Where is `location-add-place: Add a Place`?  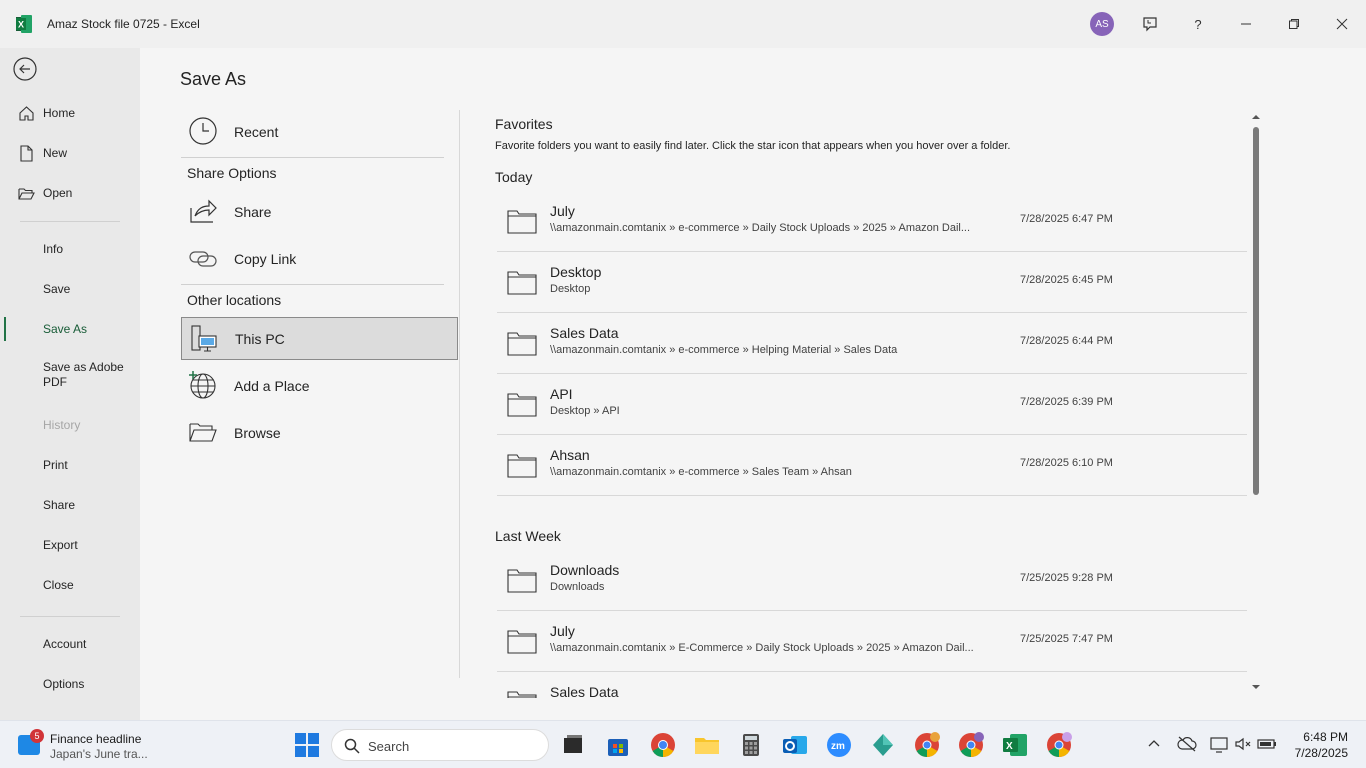 location-add-place: Add a Place is located at coordinates (319, 385).